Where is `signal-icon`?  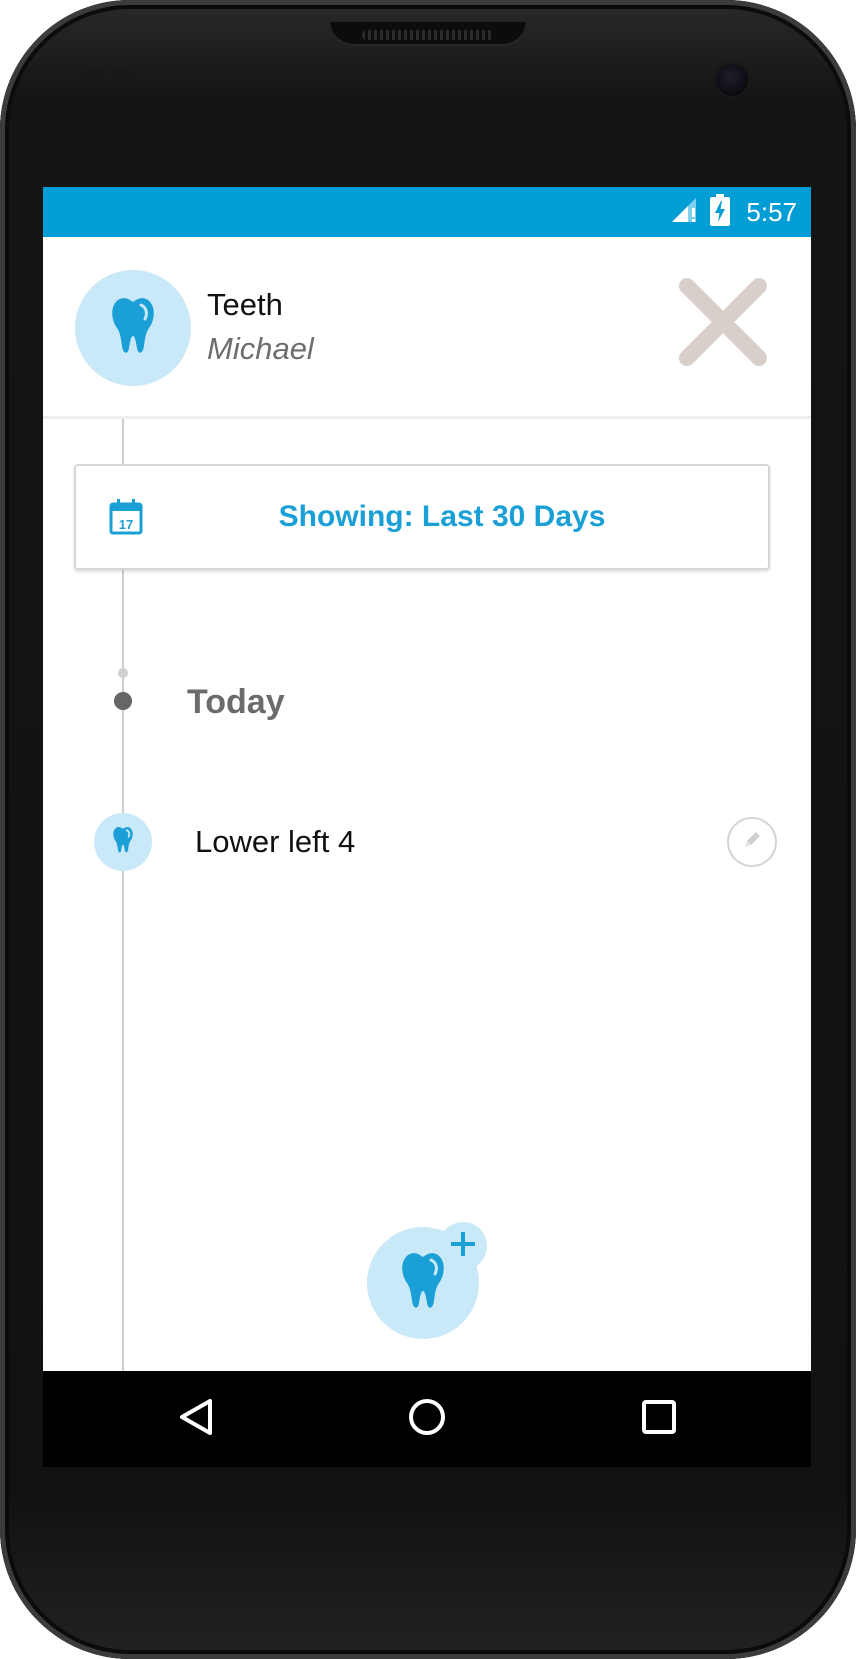
signal-icon is located at coordinates (685, 212).